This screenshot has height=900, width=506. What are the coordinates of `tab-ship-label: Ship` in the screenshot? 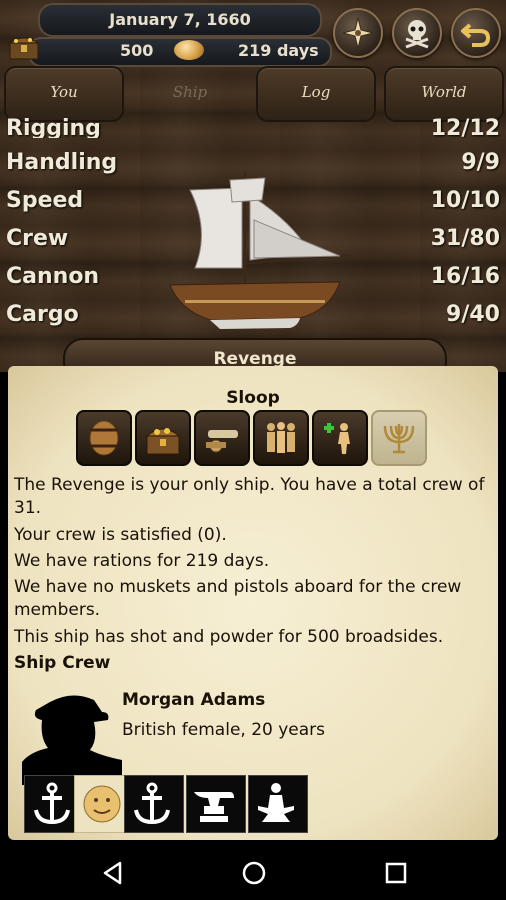 It's located at (190, 92).